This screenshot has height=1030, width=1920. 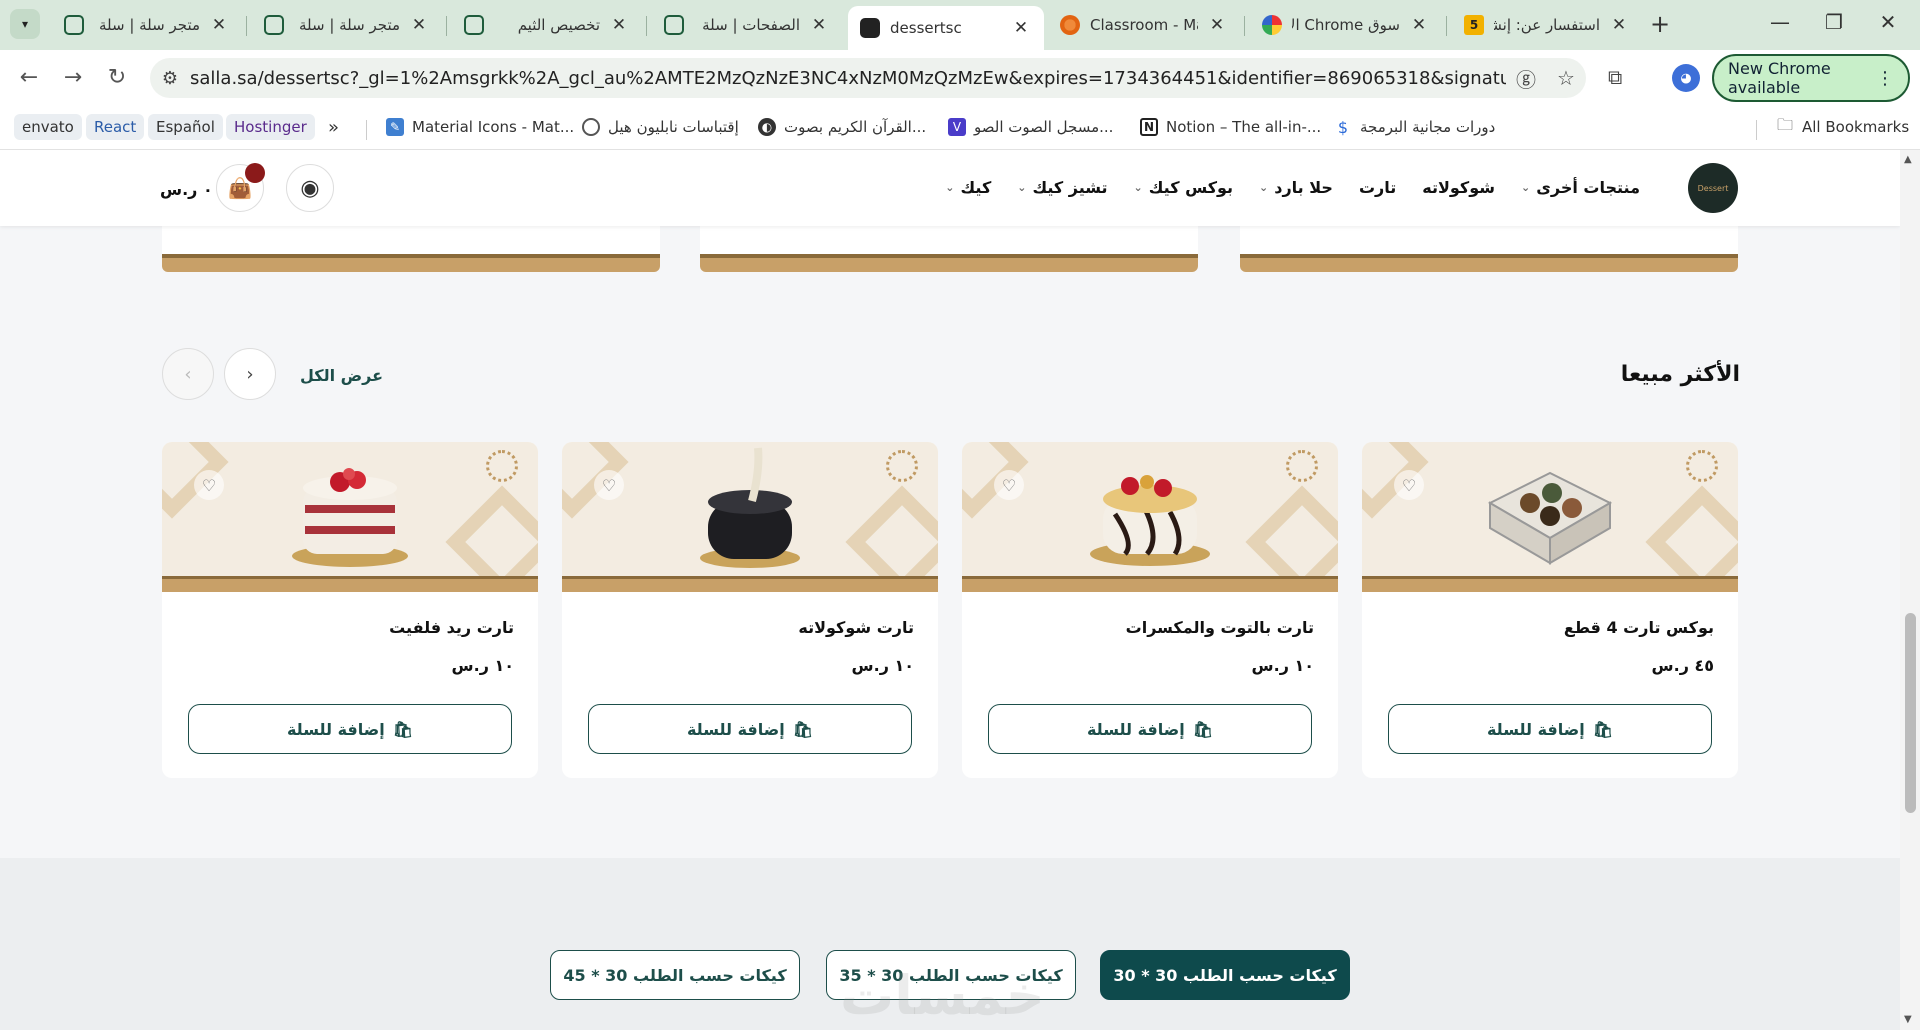 I want to click on tab-search-chevron-icon: ▾, so click(x=25, y=24).